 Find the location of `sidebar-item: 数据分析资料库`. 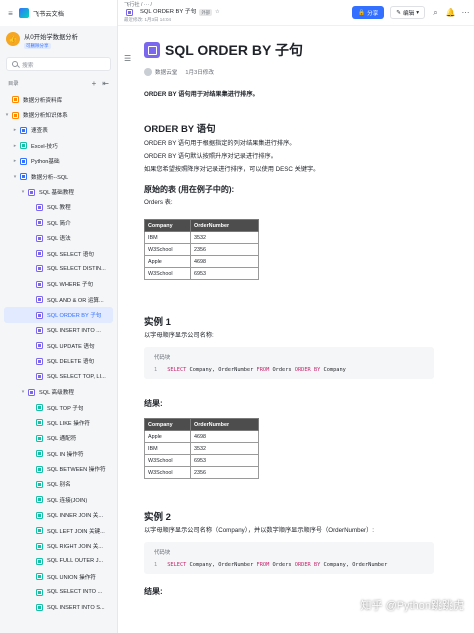

sidebar-item: 数据分析资料库 is located at coordinates (58, 99).